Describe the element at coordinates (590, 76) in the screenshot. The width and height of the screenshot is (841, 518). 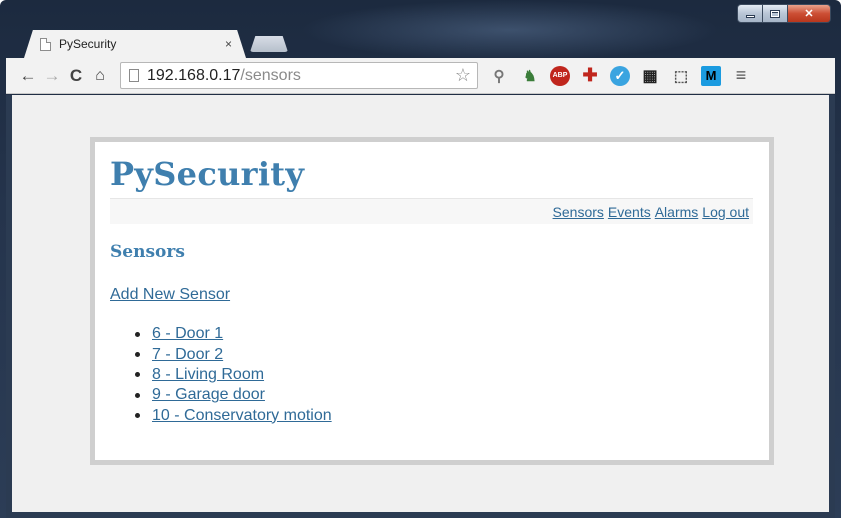
I see `red-cross-icon: ✚` at that location.